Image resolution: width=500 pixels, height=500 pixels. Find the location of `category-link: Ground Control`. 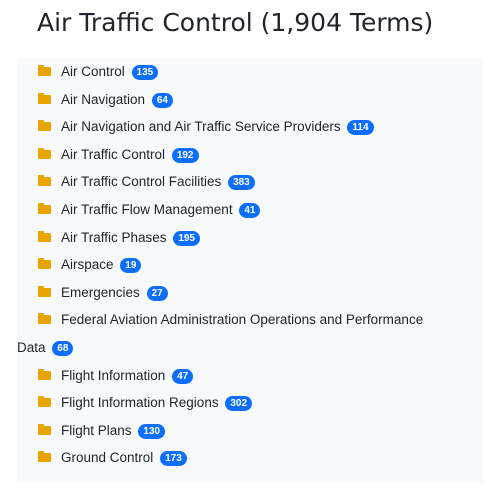

category-link: Ground Control is located at coordinates (107, 457).